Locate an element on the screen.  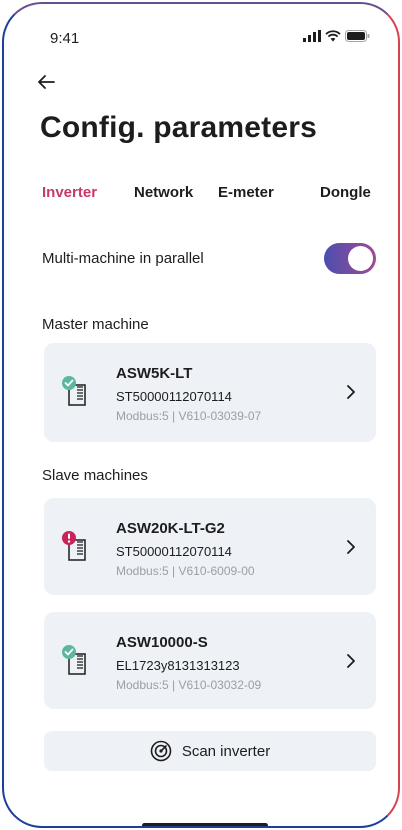
parallel-label: Multi-machine in parallel is located at coordinates (123, 258).